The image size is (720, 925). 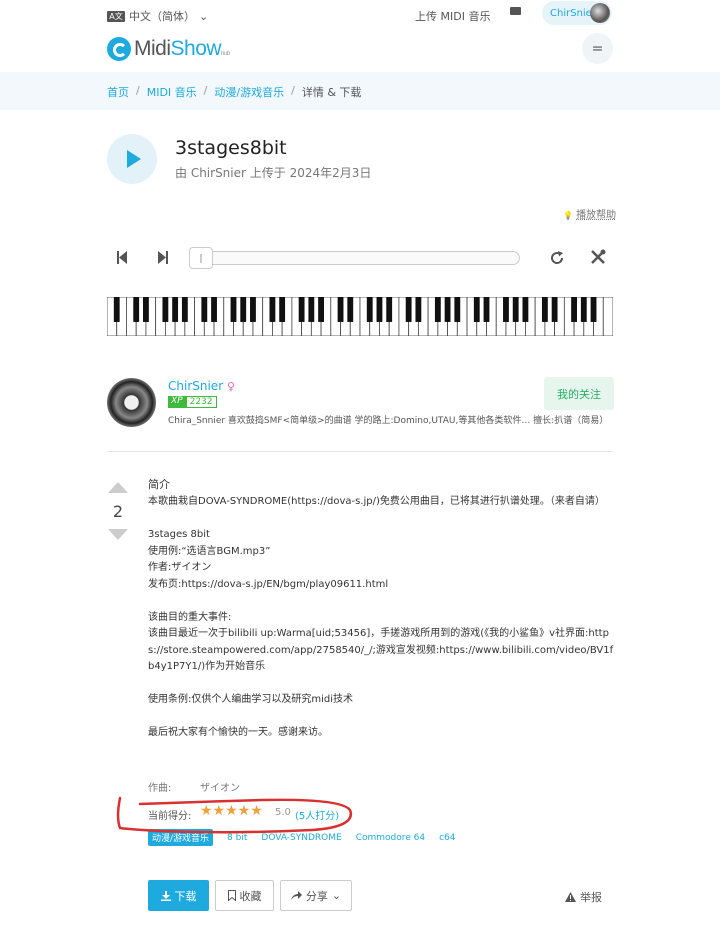 I want to click on rating-stars: ★★★★★, so click(x=231, y=811).